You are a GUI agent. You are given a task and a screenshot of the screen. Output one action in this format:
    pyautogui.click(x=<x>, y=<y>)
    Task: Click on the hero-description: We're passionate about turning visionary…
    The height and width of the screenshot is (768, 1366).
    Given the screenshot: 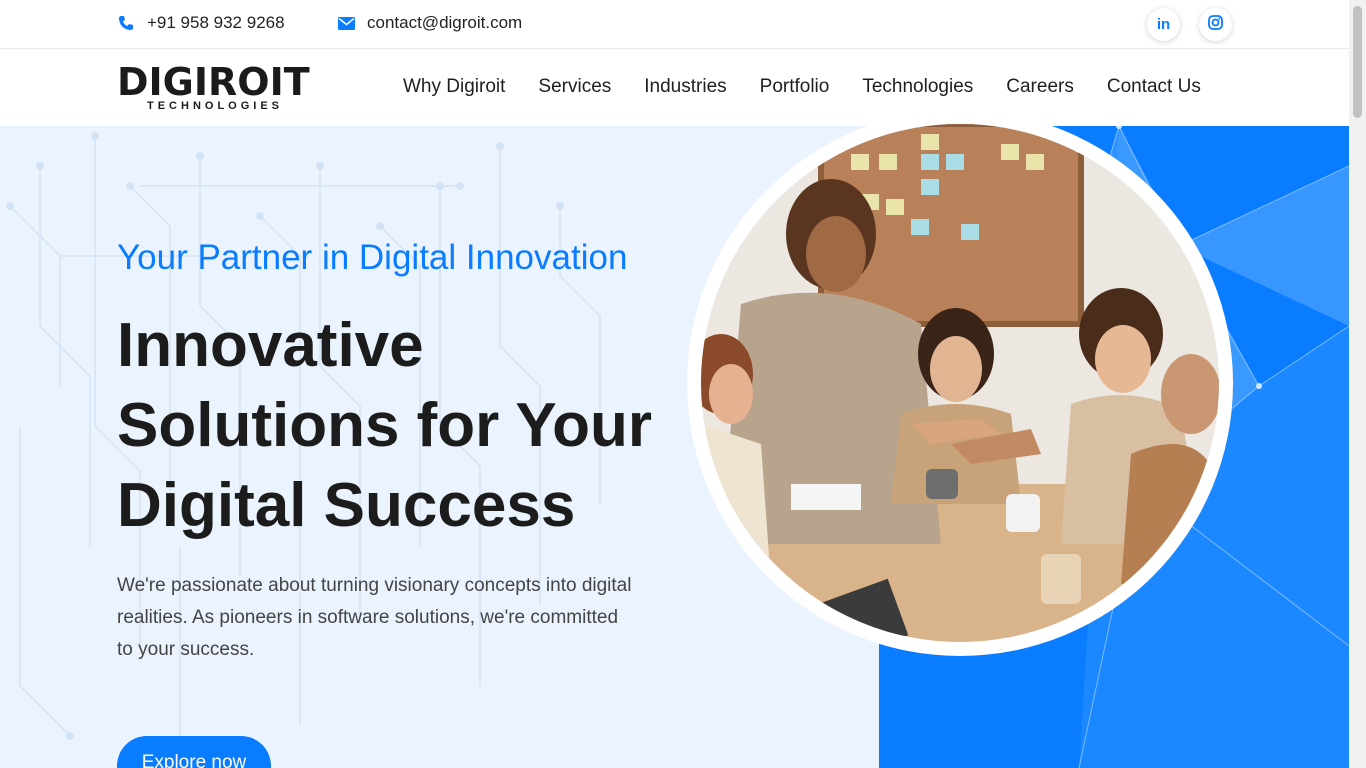 What is the action you would take?
    pyautogui.click(x=374, y=617)
    